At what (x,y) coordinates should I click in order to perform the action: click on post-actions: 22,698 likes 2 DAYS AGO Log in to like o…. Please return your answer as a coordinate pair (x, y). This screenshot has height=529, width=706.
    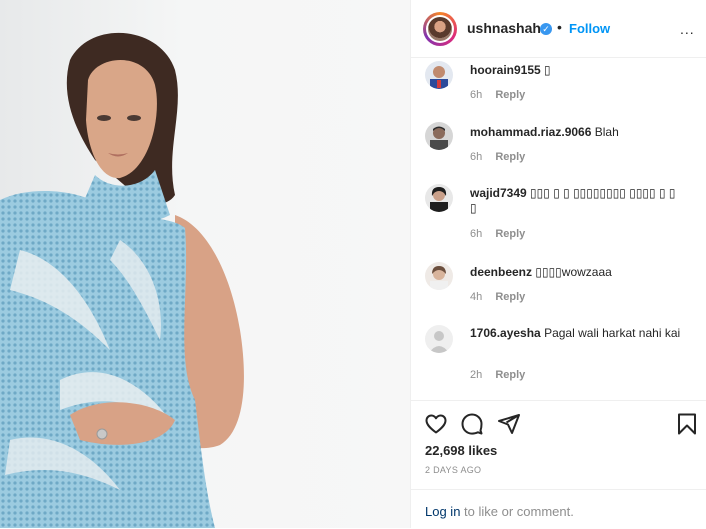
    Looking at the image, I should click on (558, 464).